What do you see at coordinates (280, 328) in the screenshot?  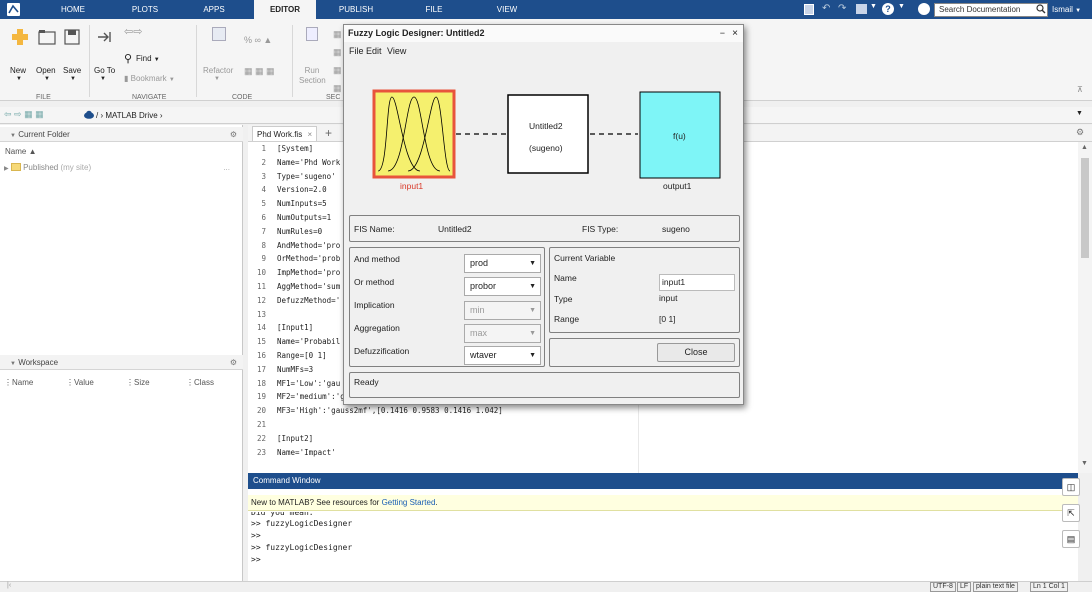 I see `code-line: 14 [Input1]` at bounding box center [280, 328].